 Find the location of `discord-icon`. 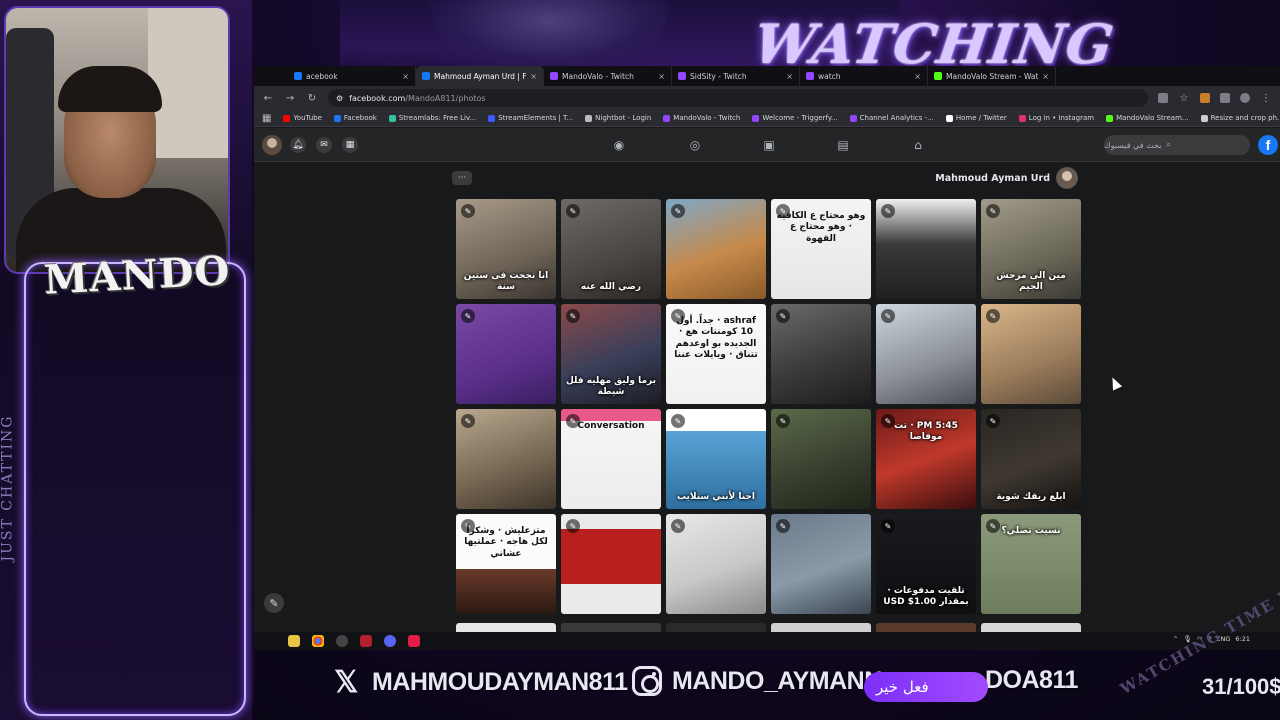

discord-icon is located at coordinates (390, 641).